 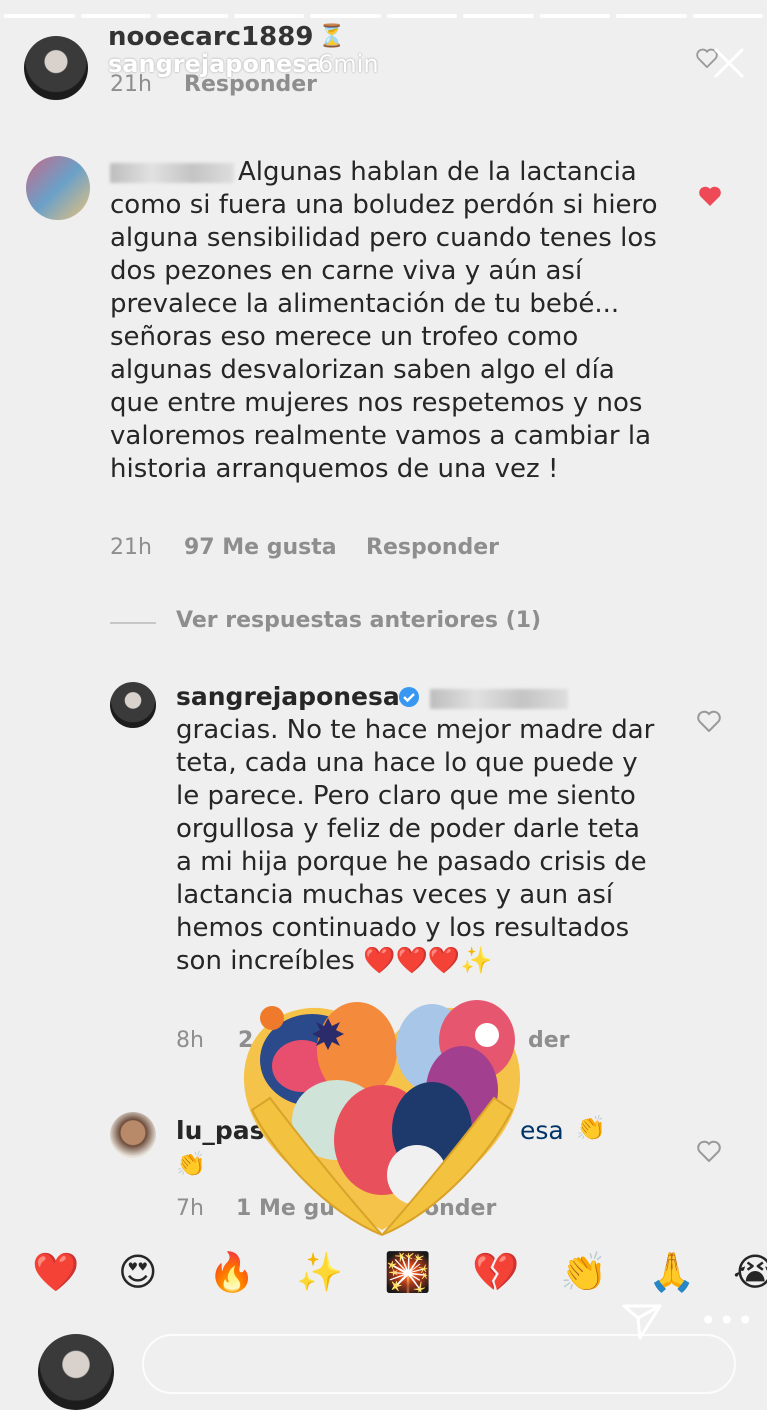 I want to click on reply-username: sangrejaponesa, so click(x=288, y=696).